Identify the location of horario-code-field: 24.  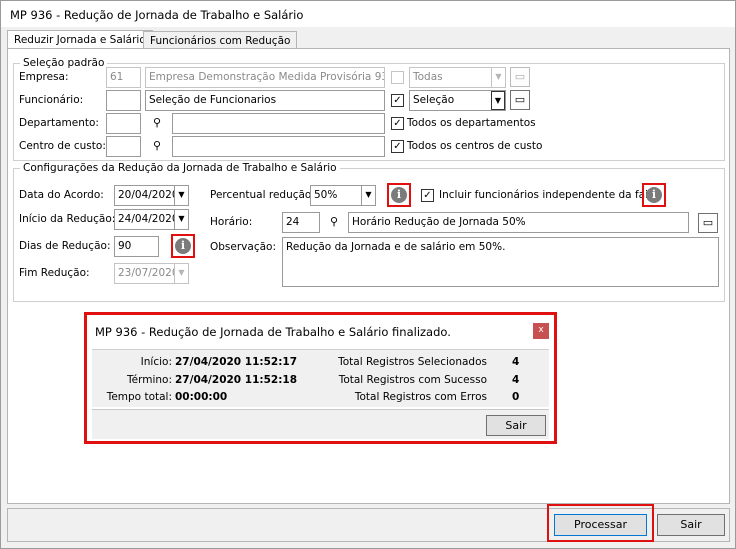
(301, 222).